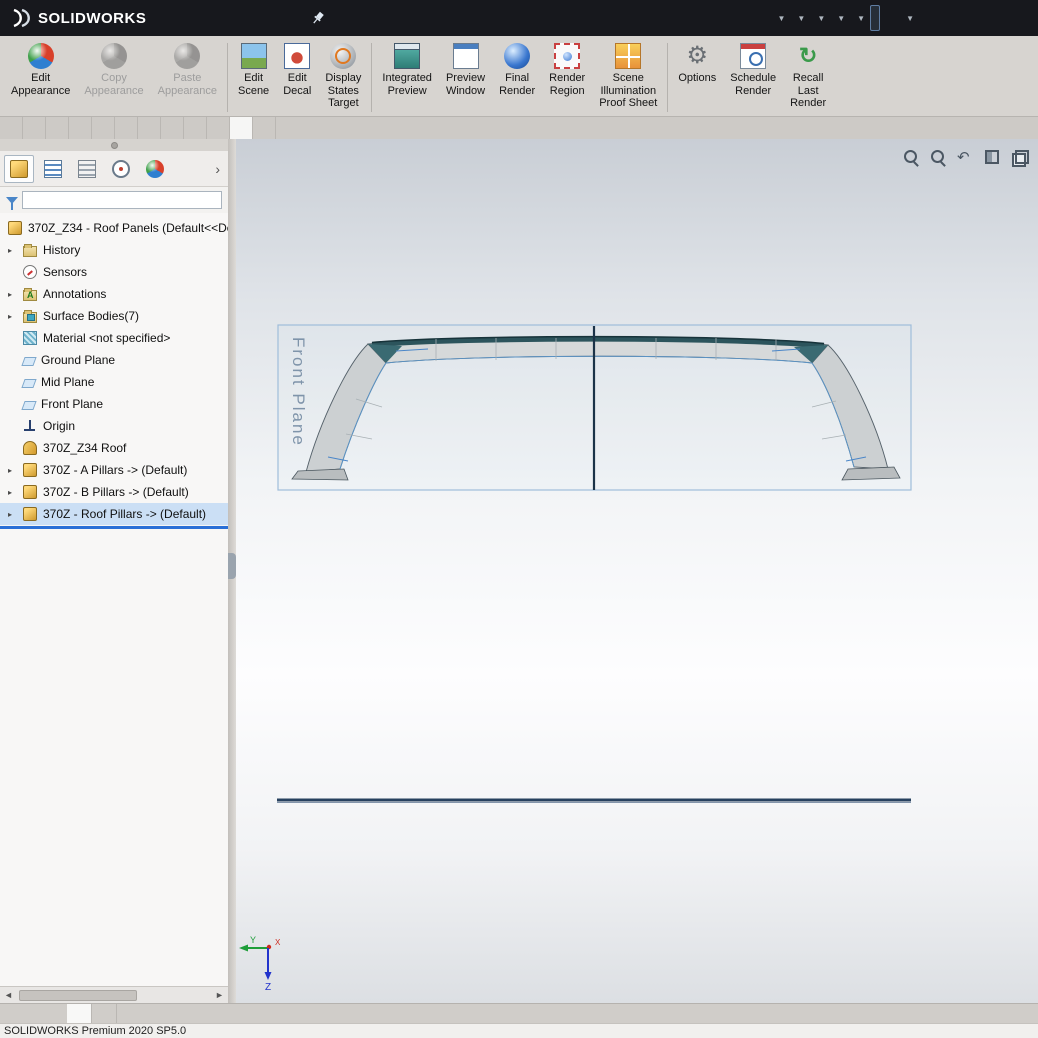 The image size is (1038, 1038). I want to click on ribbon-button: Edit Appearance, so click(40, 69).